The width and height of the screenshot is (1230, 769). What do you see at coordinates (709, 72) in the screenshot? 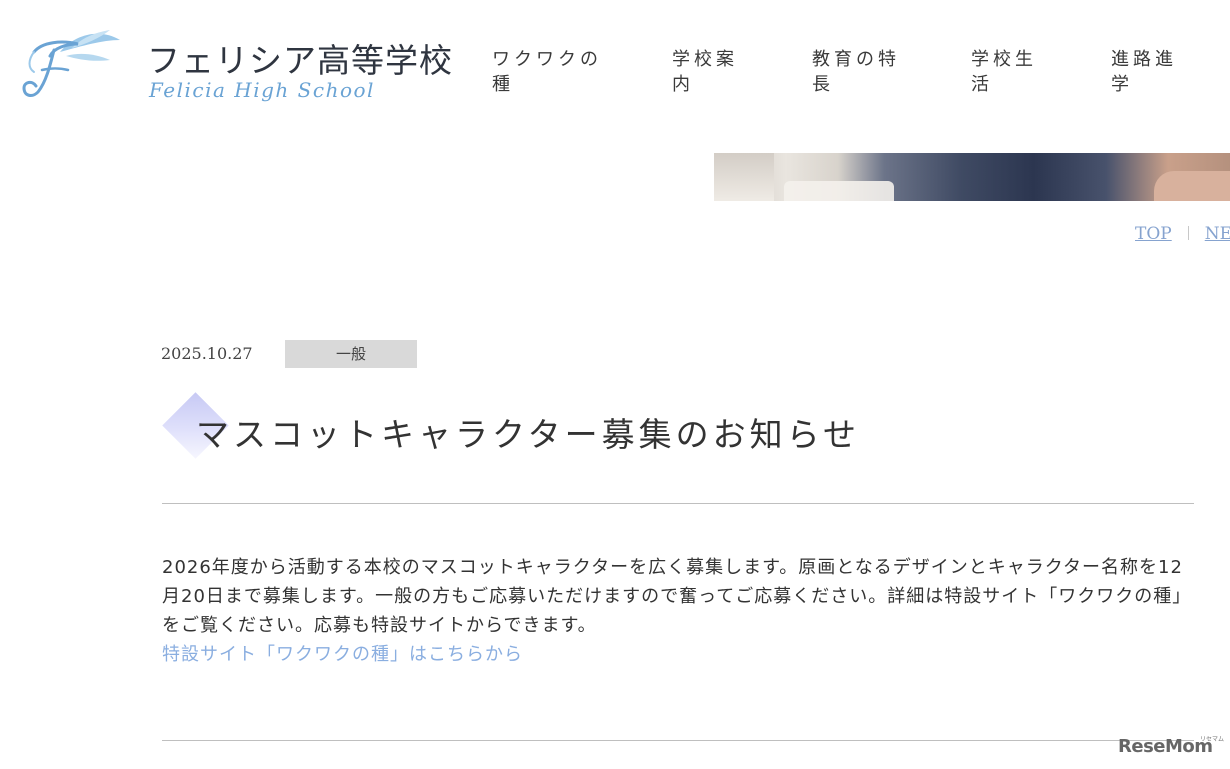
I see `nav-item-school-guide: 学校案内` at bounding box center [709, 72].